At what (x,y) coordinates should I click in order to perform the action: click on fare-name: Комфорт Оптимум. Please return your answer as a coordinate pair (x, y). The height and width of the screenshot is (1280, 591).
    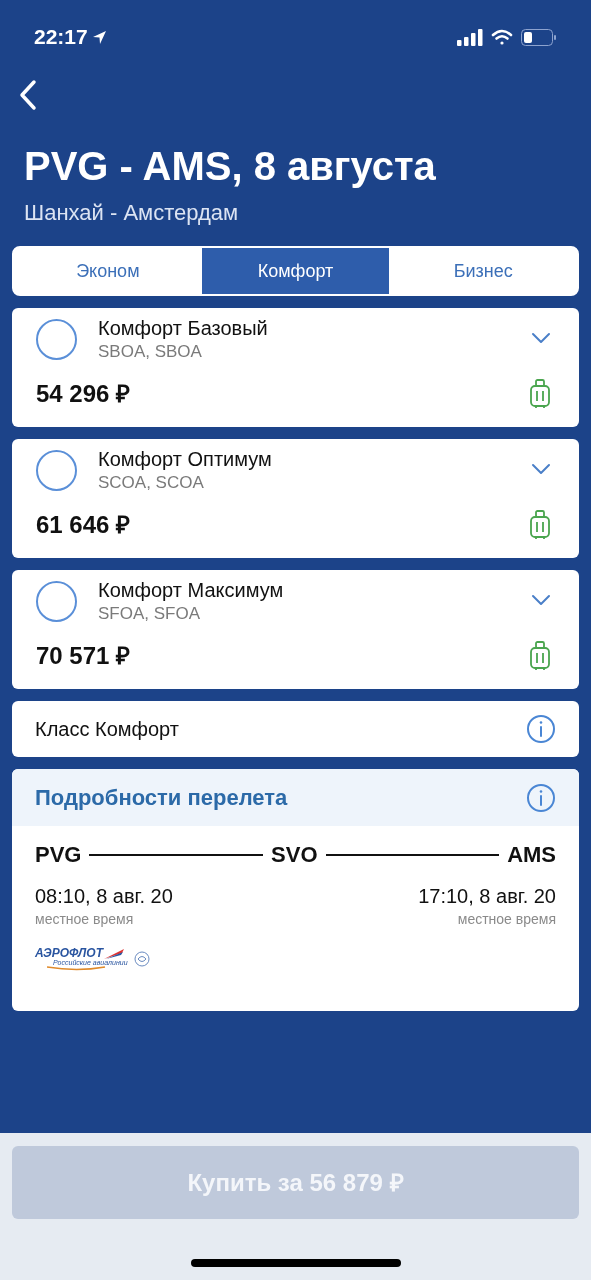
    Looking at the image, I should click on (185, 459).